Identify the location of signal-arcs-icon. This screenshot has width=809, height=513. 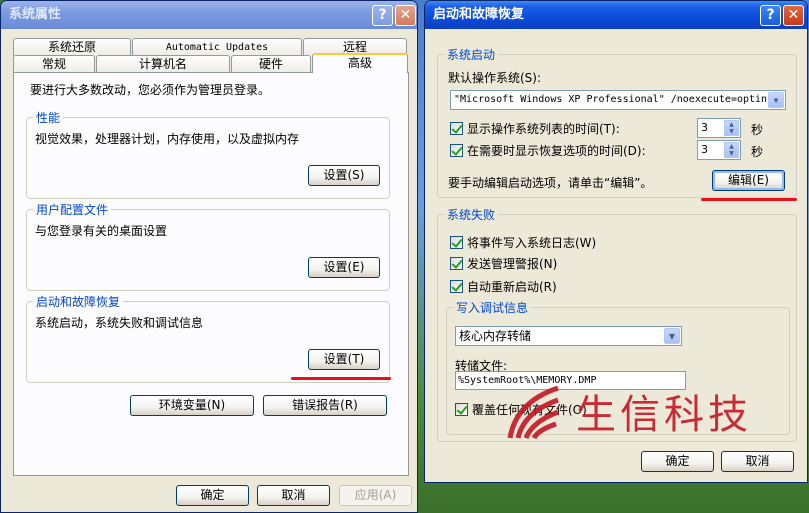
(533, 412).